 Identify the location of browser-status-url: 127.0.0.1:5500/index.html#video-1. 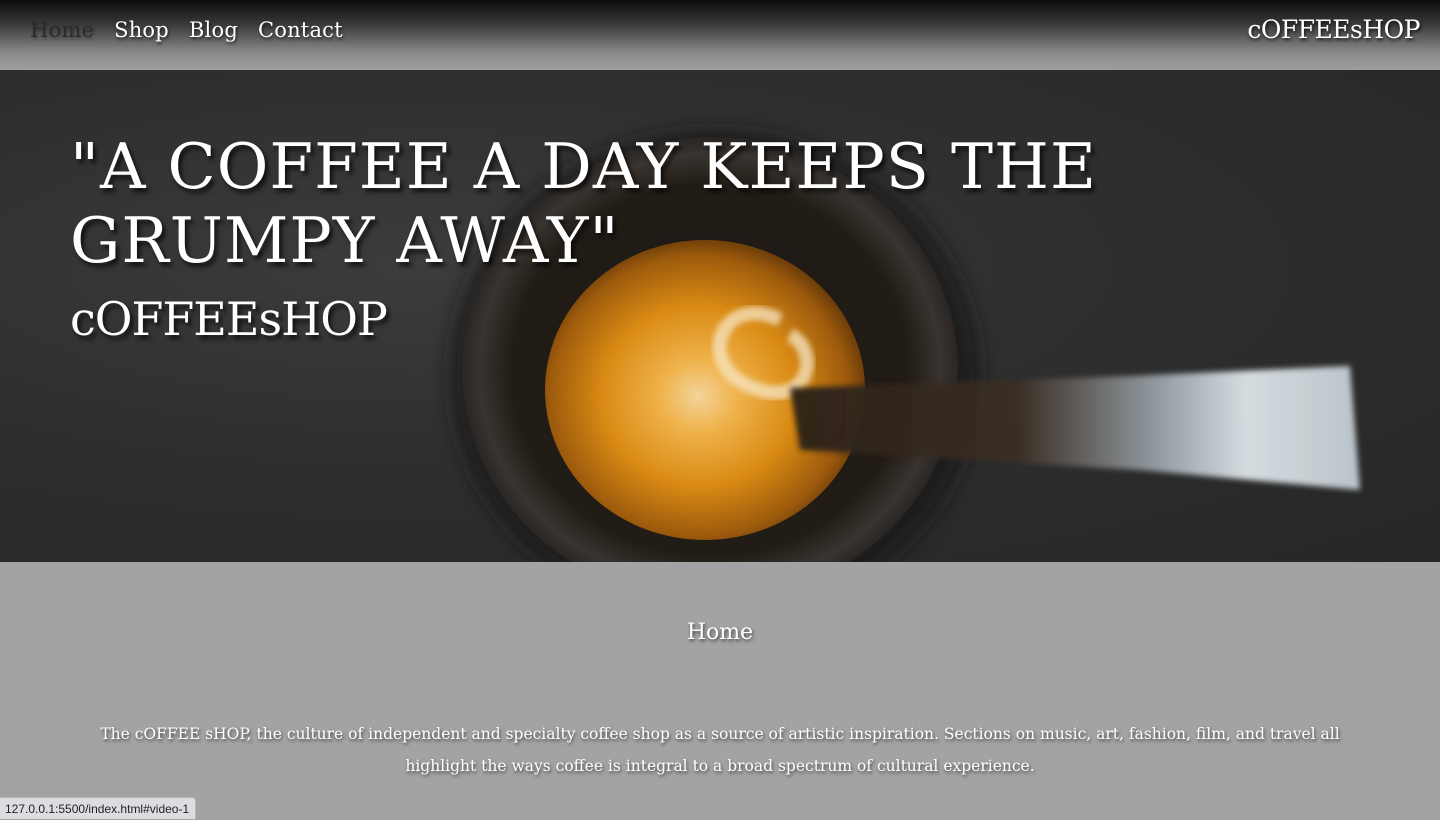
(98, 808).